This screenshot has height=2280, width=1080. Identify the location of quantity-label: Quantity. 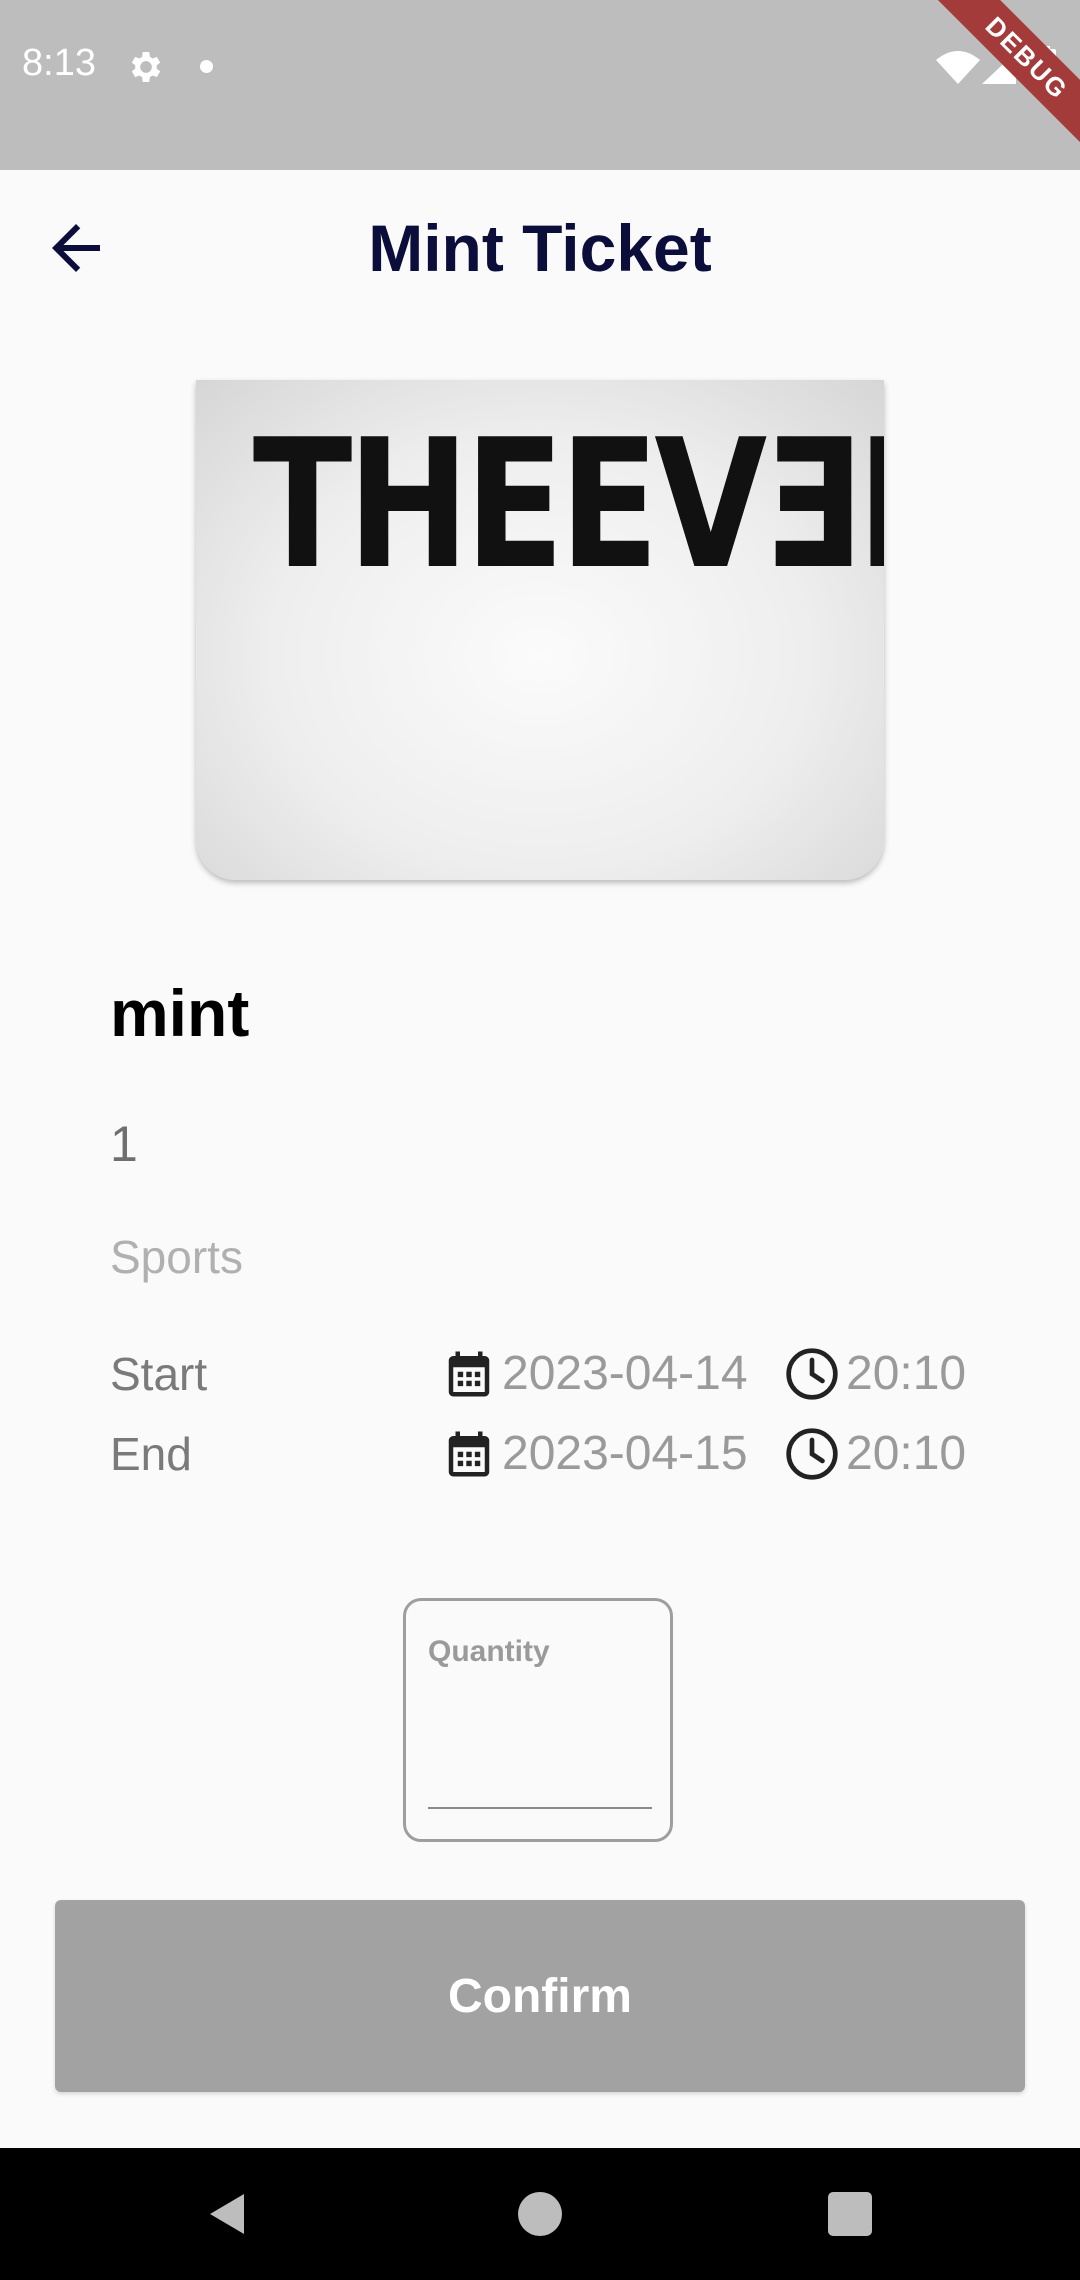
(489, 1651).